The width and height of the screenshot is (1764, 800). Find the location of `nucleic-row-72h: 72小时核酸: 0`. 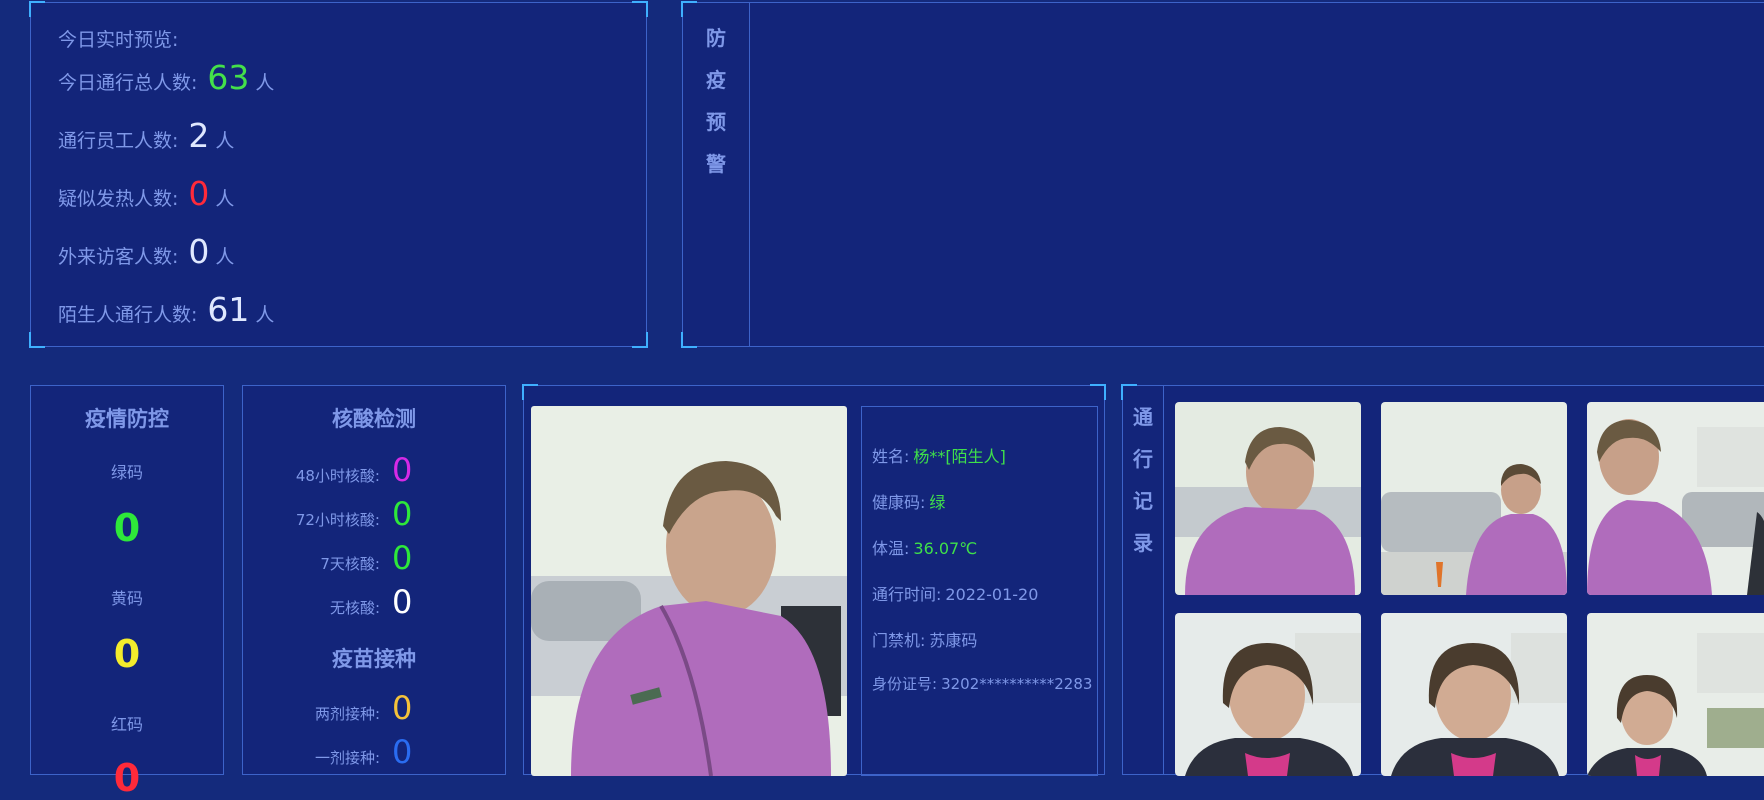

nucleic-row-72h: 72小时核酸: 0 is located at coordinates (374, 514).